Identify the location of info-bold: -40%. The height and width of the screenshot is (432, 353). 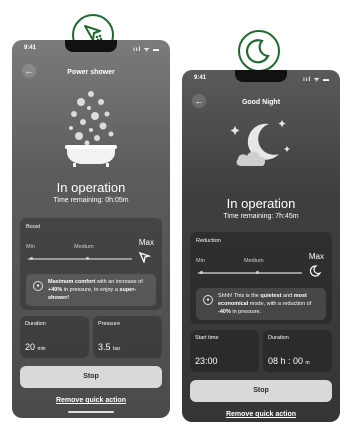
(224, 312).